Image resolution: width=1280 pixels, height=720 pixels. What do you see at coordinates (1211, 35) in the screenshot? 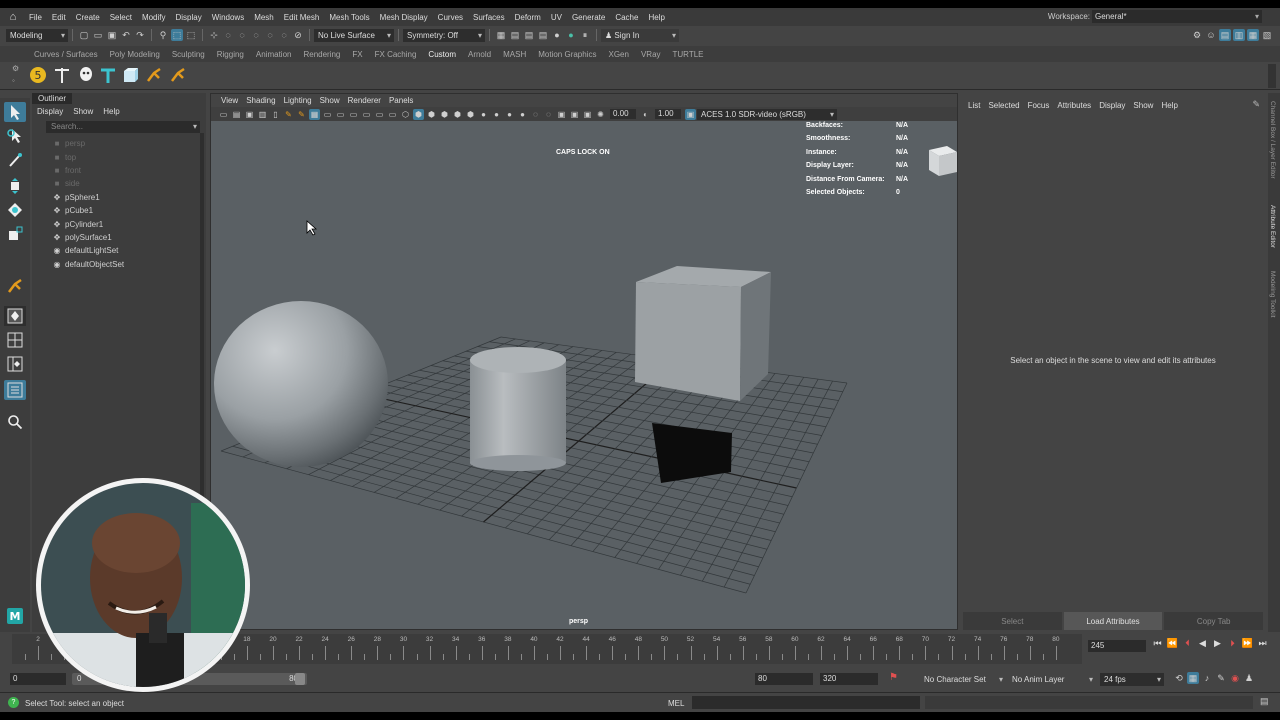
I see `character-controls-icon: ☺` at bounding box center [1211, 35].